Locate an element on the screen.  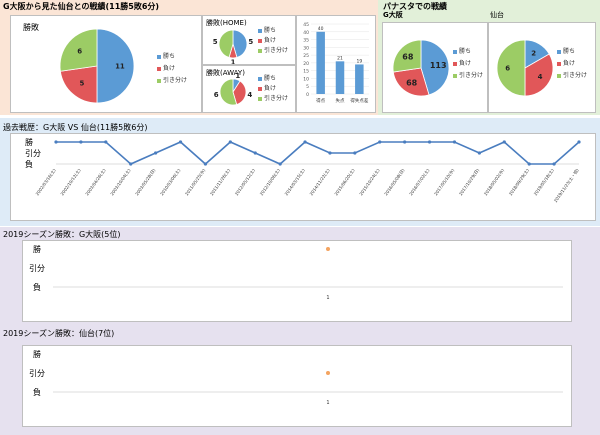
home-pie-panel: 勝敗(HOME) 515 勝ち 負け 引き分け is located at coordinates (249, 40).